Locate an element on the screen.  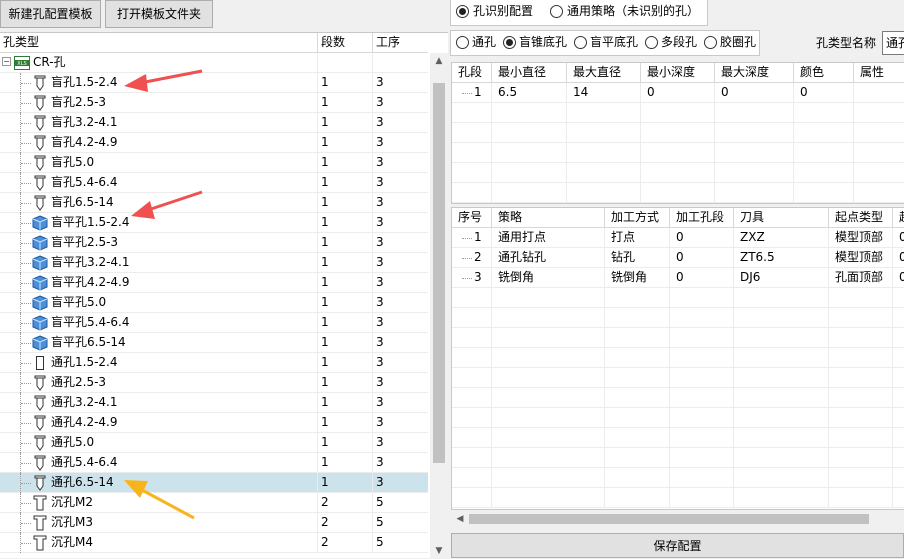
tree-row: 沉孔M3 2 5 is located at coordinates (214, 523).